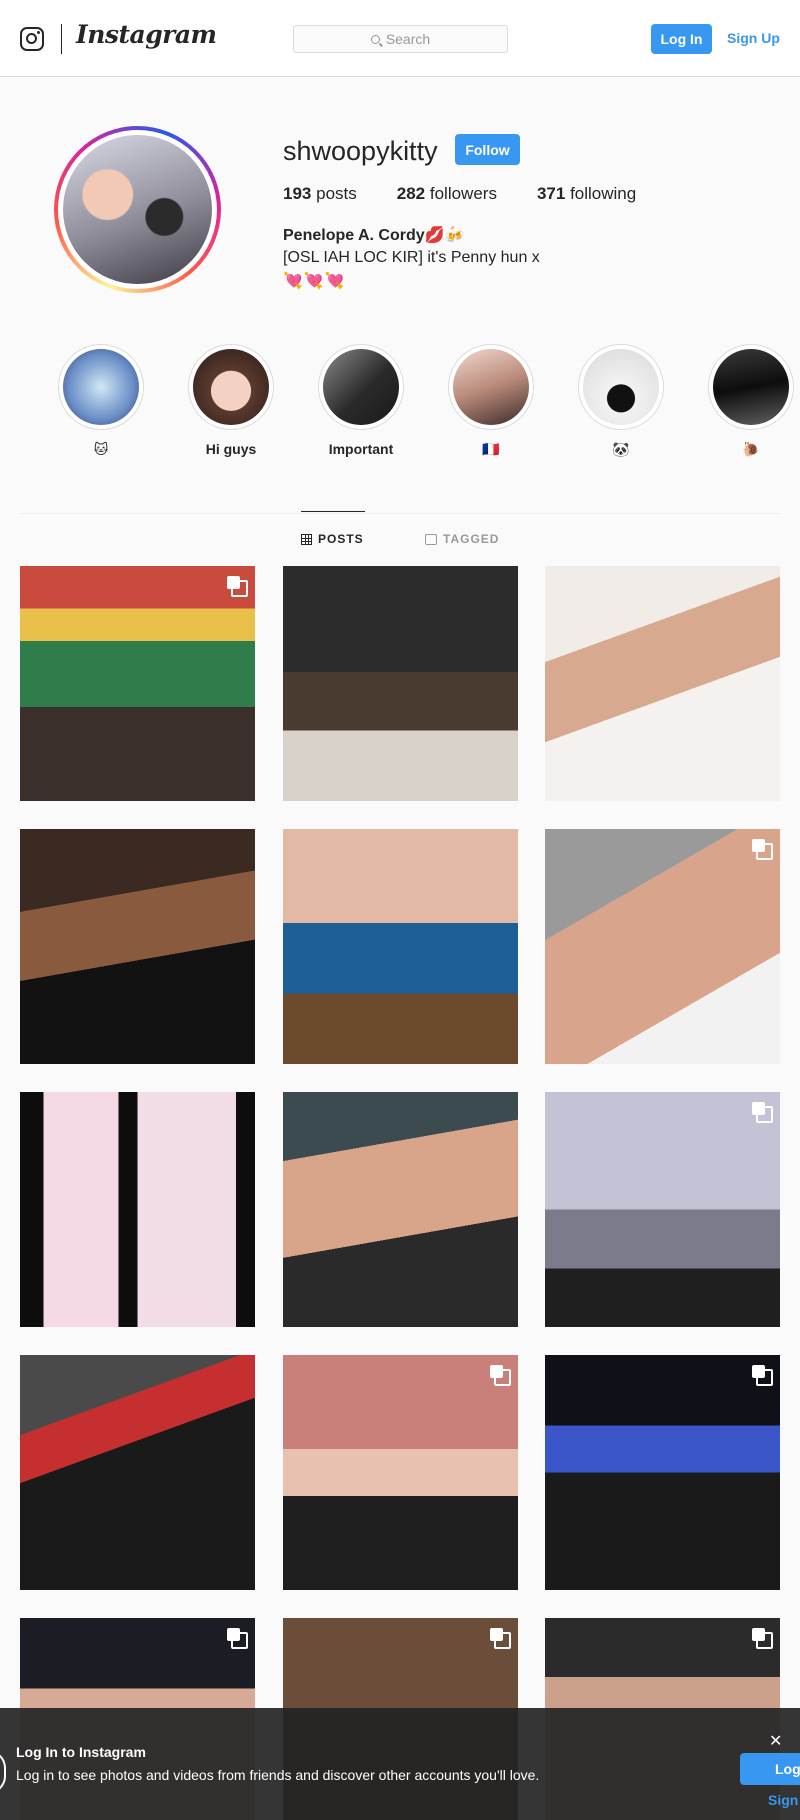 The image size is (800, 1820). What do you see at coordinates (360, 151) in the screenshot?
I see `profile-username: shwoopykitty` at bounding box center [360, 151].